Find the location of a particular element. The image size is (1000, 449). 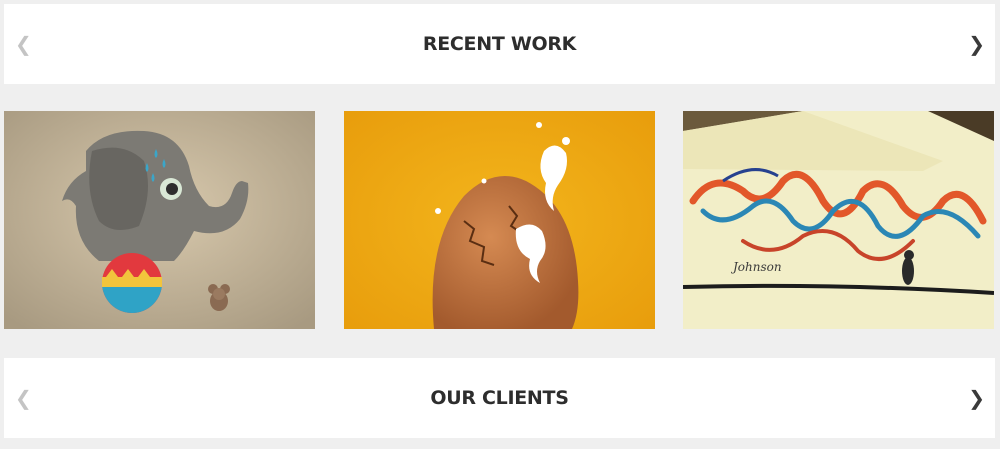

our-clients-title: OUR CLIENTS is located at coordinates (499, 398).